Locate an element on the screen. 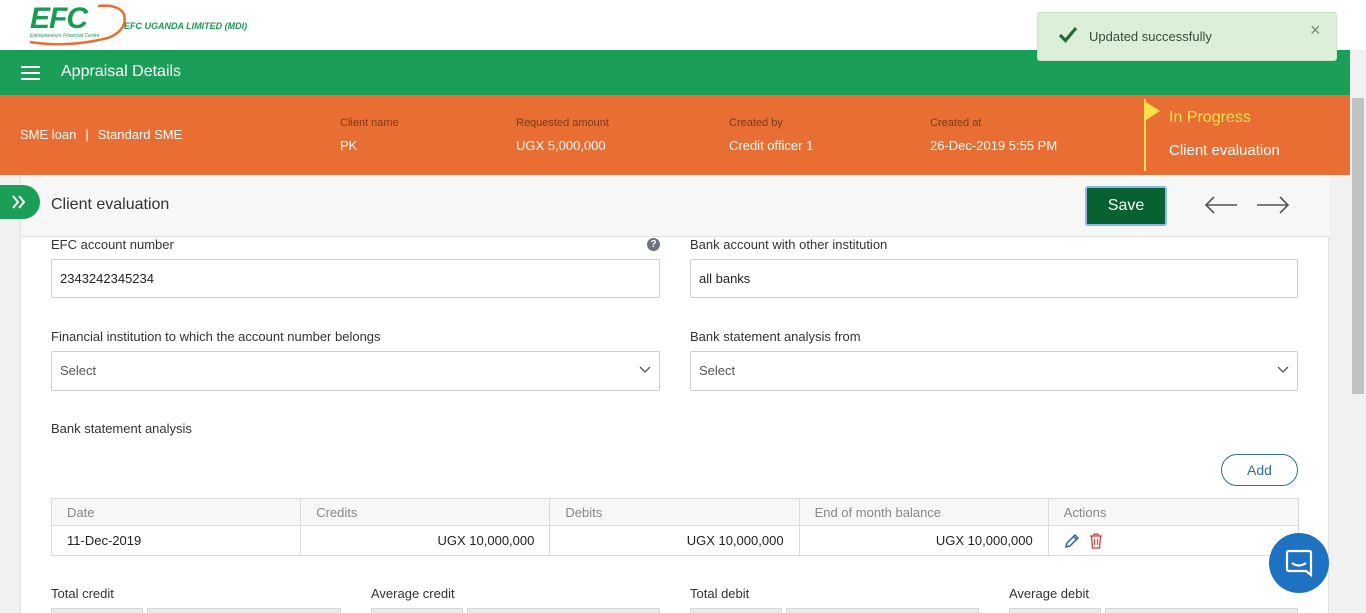 The width and height of the screenshot is (1366, 613). analysis-from-placeholder: Select is located at coordinates (717, 370).